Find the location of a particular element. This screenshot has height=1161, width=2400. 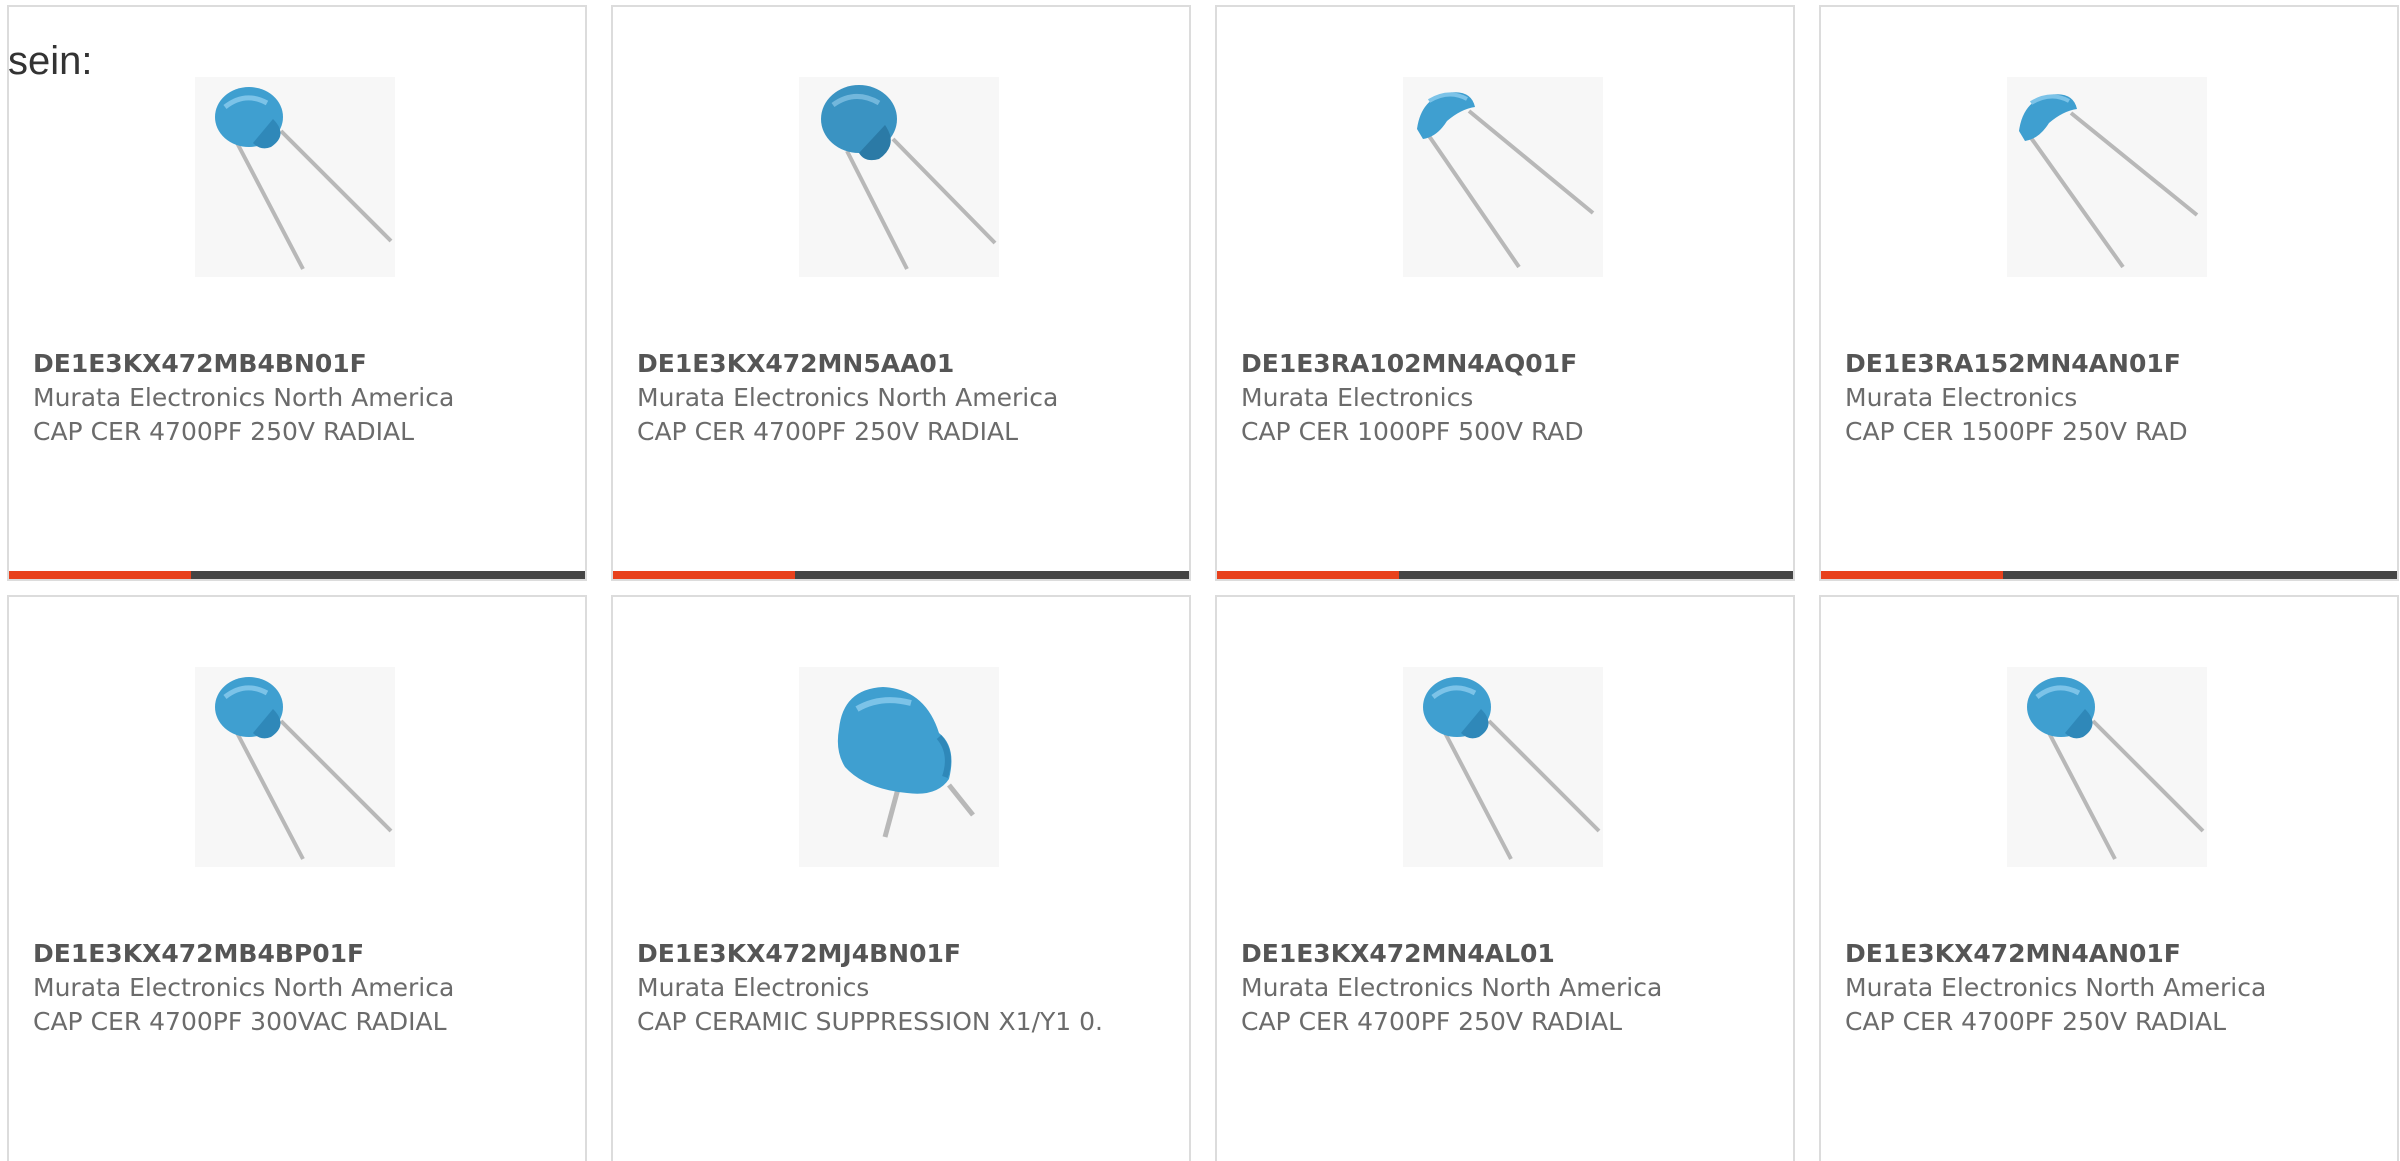

part-number: DE1E3KX472MB4BP01F is located at coordinates (297, 954).